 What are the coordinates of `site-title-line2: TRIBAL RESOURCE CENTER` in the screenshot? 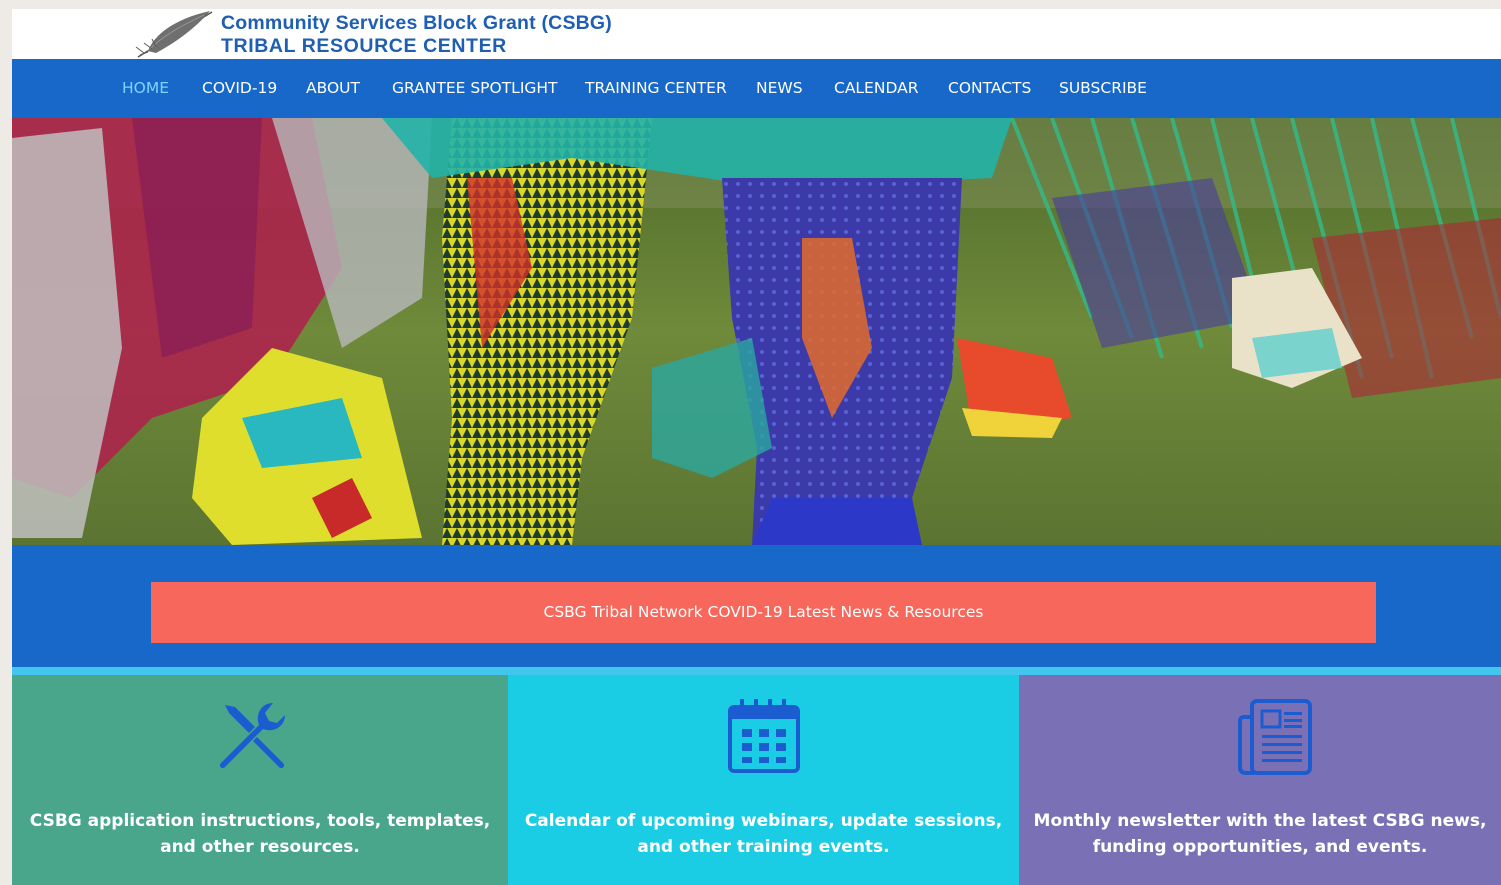 It's located at (364, 46).